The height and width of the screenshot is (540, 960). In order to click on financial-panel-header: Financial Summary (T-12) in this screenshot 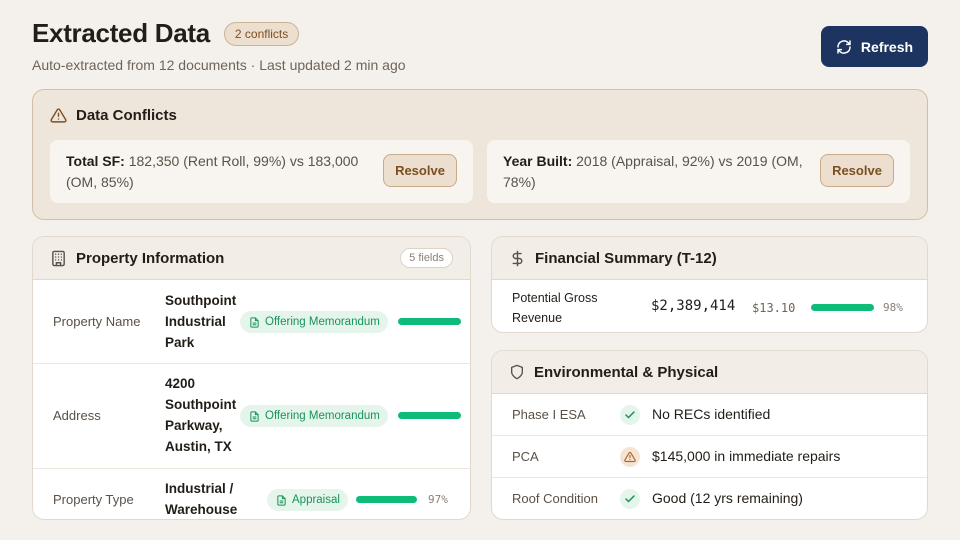, I will do `click(709, 258)`.